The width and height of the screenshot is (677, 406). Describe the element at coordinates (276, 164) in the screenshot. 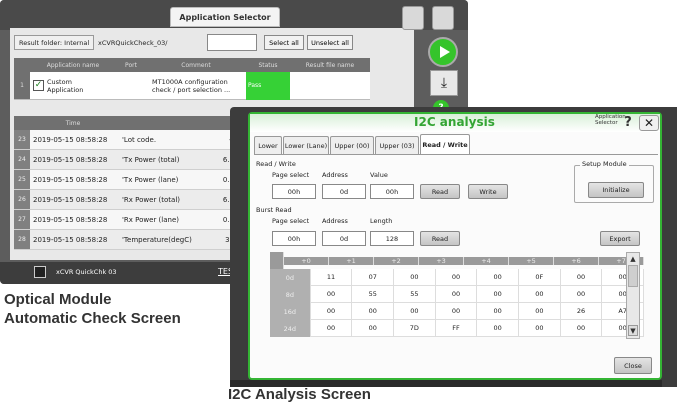

I see `read-write-title: Read / Write` at that location.